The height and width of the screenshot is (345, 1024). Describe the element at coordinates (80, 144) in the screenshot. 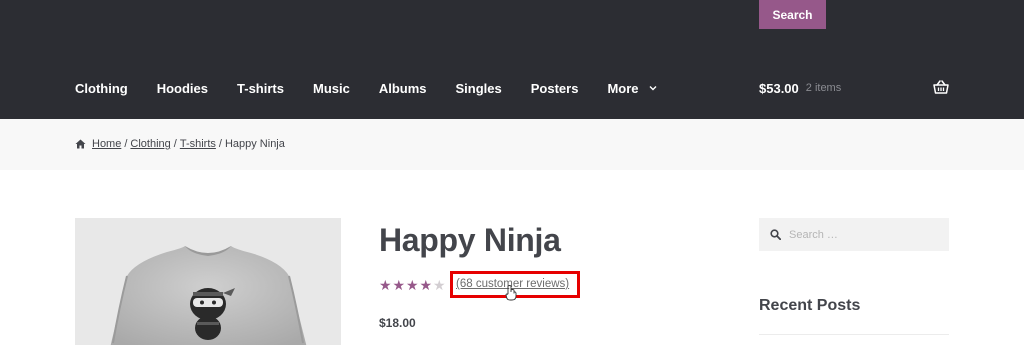

I see `home-icon` at that location.